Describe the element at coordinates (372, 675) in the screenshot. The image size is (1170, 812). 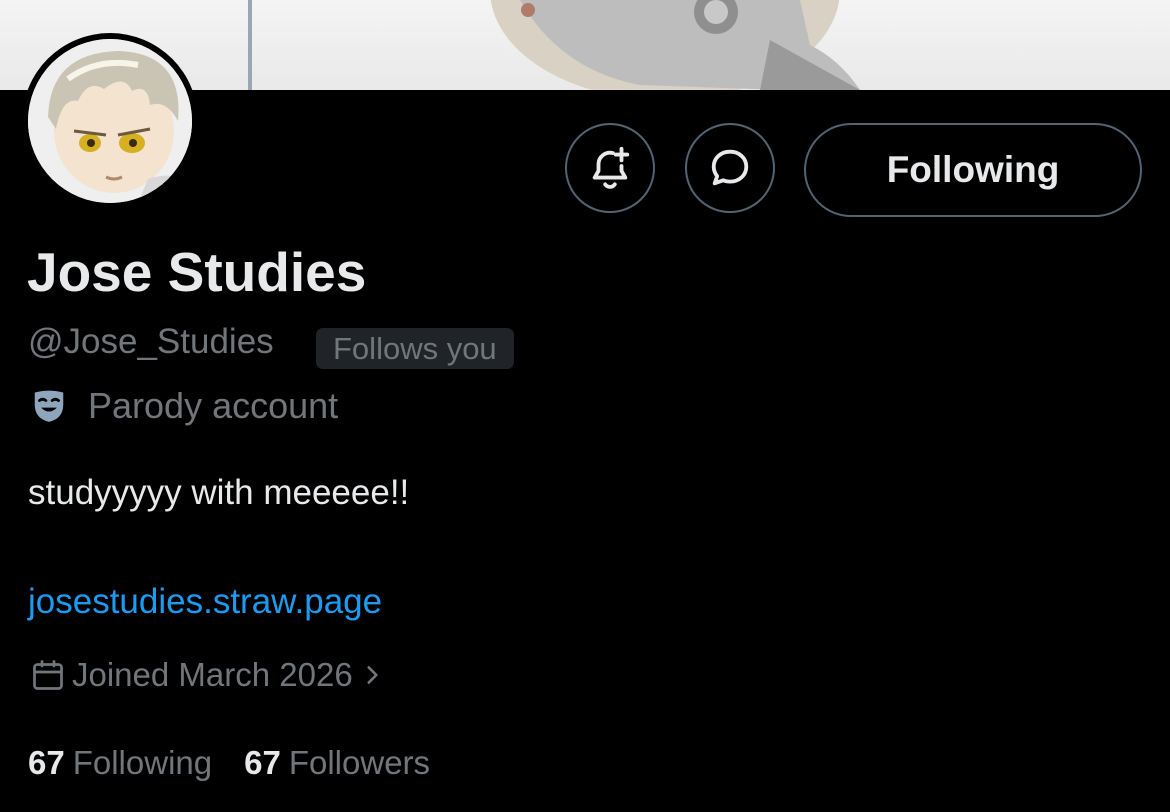
I see `chevron-right-icon` at that location.